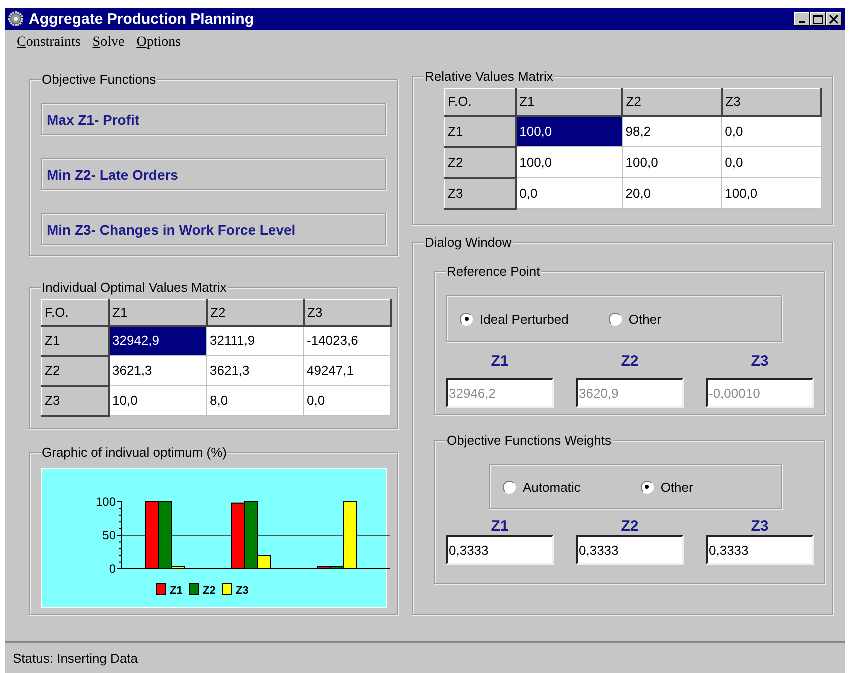 This screenshot has height=673, width=851. I want to click on group-title: Reference Point, so click(494, 271).